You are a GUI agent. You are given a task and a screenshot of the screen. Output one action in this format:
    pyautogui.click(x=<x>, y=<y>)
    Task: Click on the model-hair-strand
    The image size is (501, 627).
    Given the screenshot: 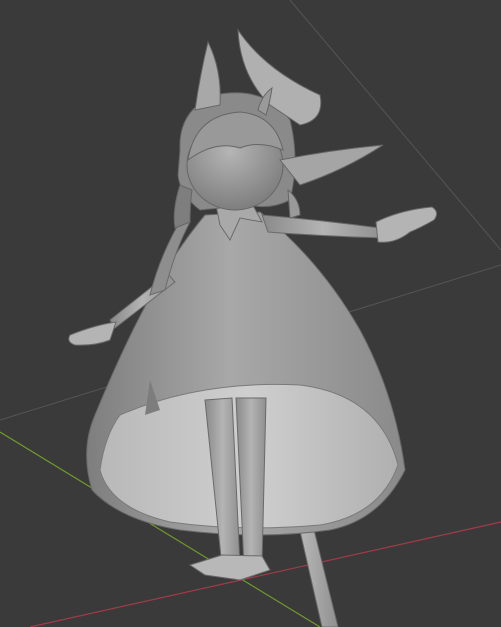 What is the action you would take?
    pyautogui.click(x=183, y=206)
    